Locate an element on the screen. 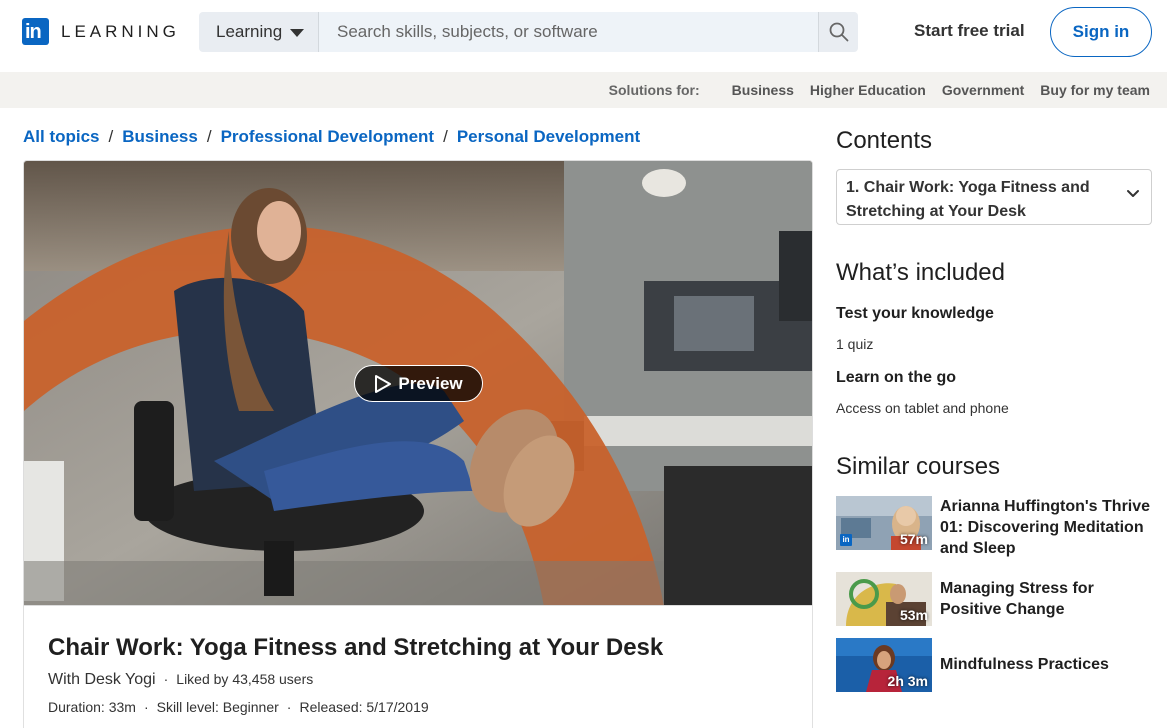  preview-button: Preview is located at coordinates (418, 383).